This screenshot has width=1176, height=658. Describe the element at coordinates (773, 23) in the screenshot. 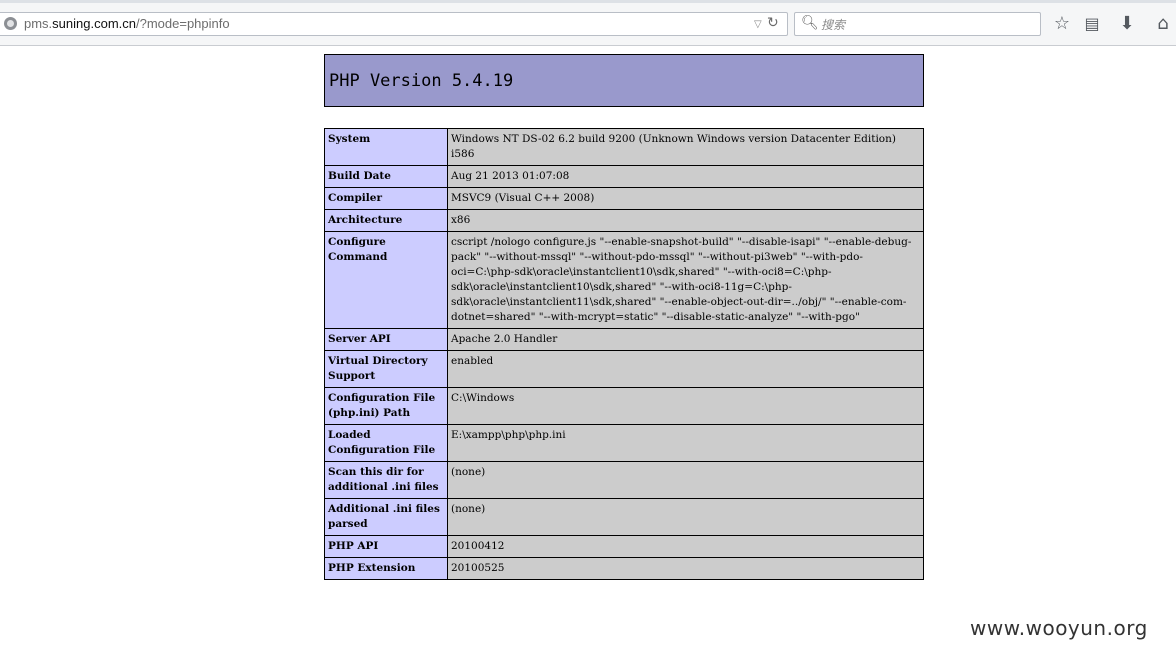

I see `reload-icon: ↻` at that location.